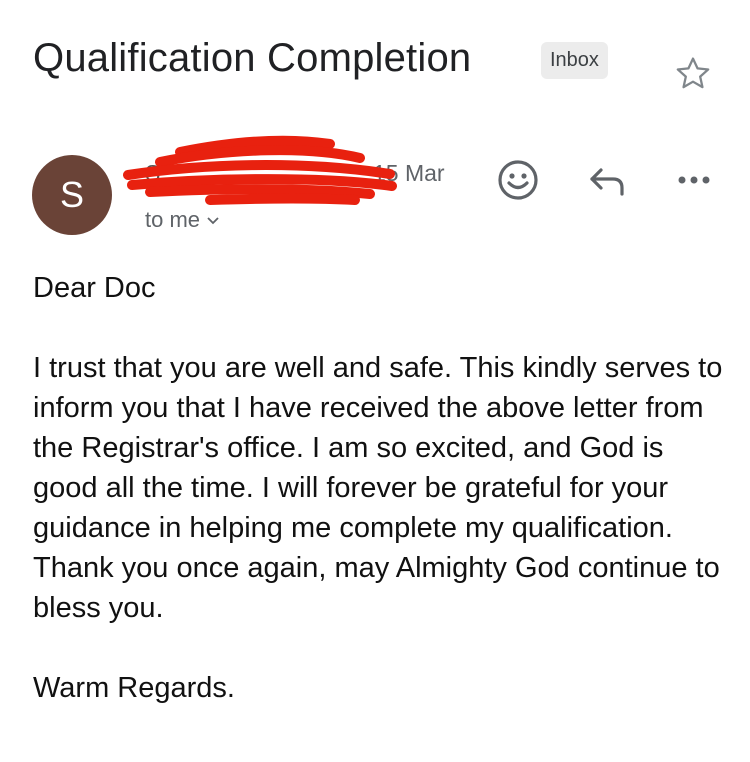 The height and width of the screenshot is (762, 750). Describe the element at coordinates (72, 195) in the screenshot. I see `sender-avatar: S` at that location.